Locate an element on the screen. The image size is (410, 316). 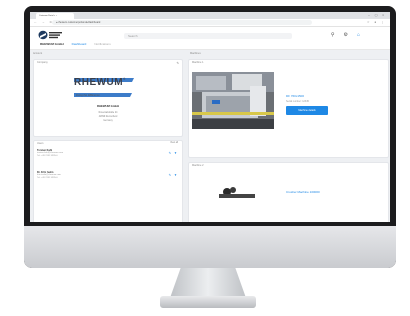
edit-icon: ✎ is located at coordinates (177, 63).